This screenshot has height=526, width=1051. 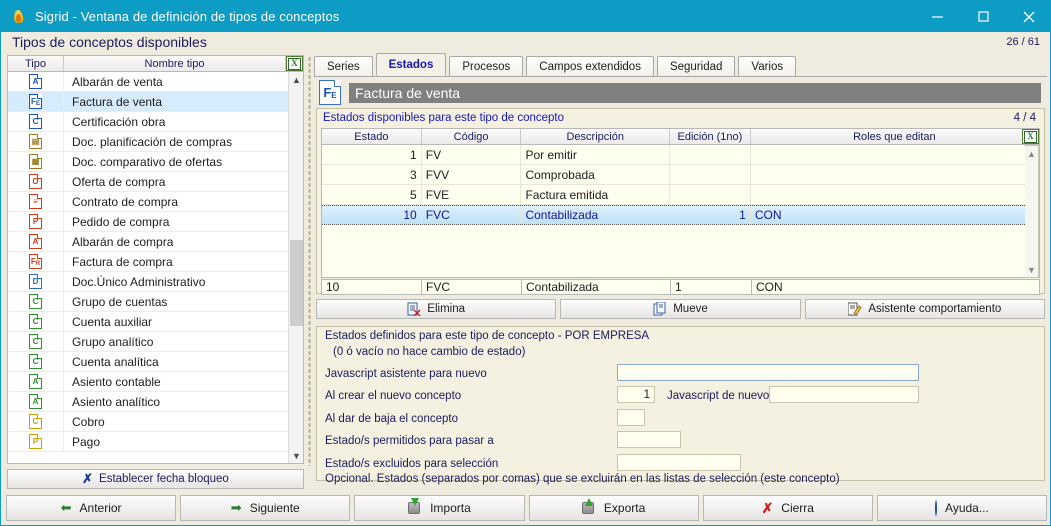 I want to click on cierra-button: ✗ Cierra, so click(x=787, y=508).